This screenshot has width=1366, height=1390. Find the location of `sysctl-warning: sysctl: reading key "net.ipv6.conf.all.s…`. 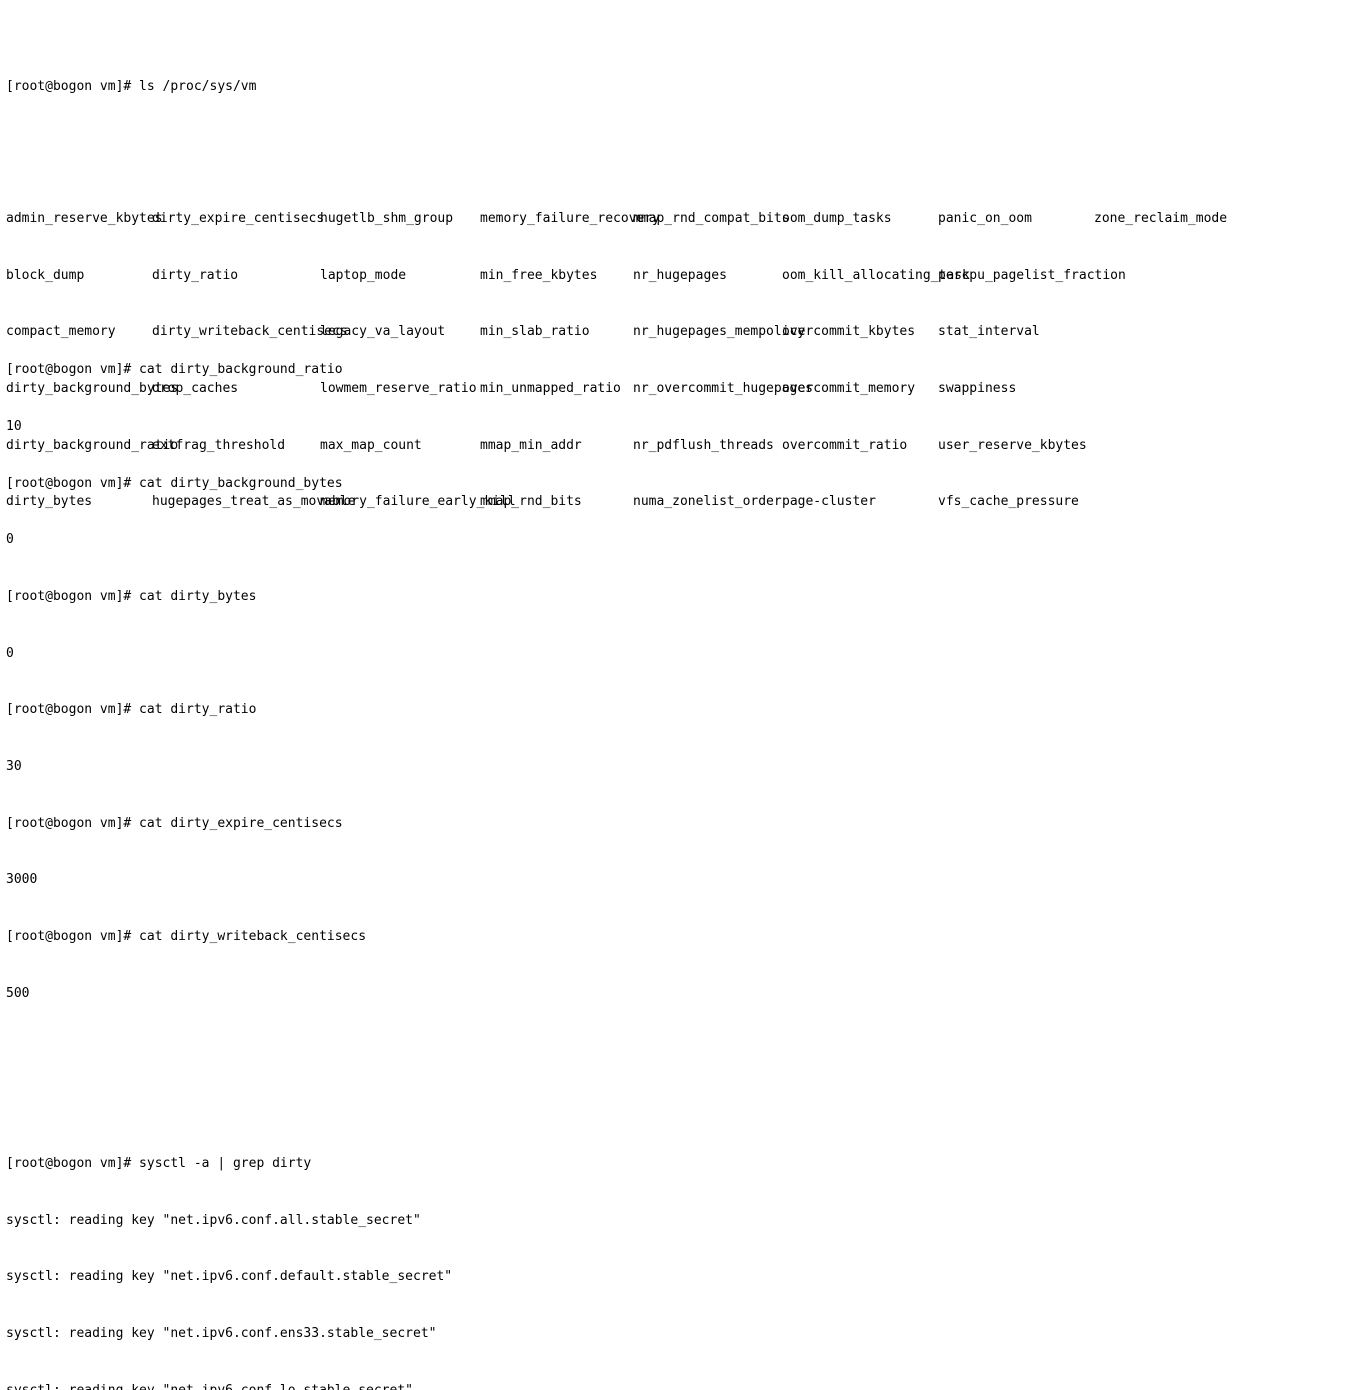

sysctl-warning: sysctl: reading key "net.ipv6.conf.all.s… is located at coordinates (213, 1220).